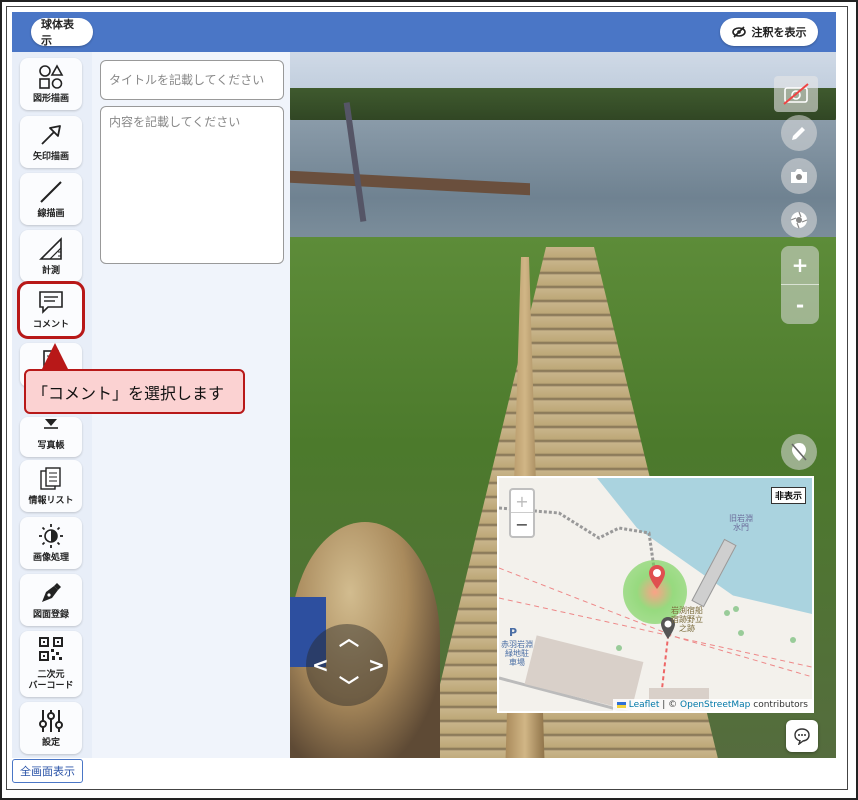 Image resolution: width=858 pixels, height=800 pixels. Describe the element at coordinates (563, 106) in the screenshot. I see `panorama-treeline` at that location.